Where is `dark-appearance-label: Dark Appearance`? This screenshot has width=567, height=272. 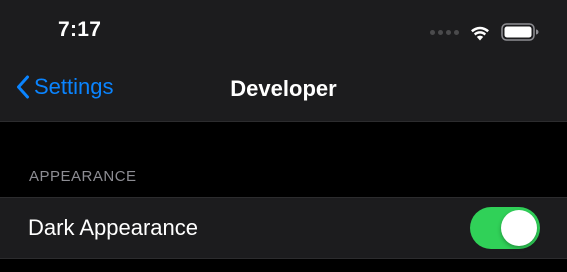
dark-appearance-label: Dark Appearance is located at coordinates (113, 227).